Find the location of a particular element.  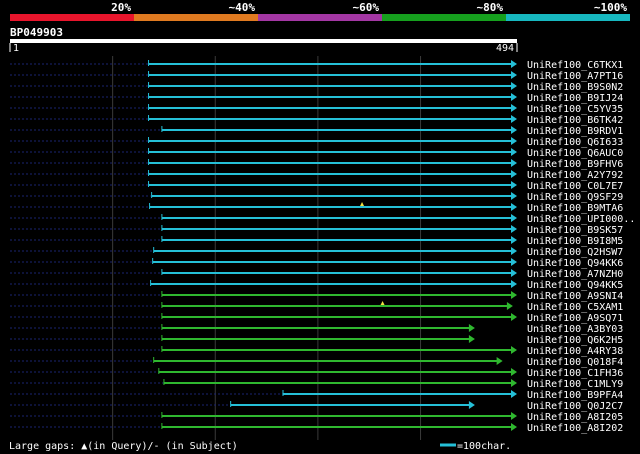

hit-label: UniRef100_A3BY03 is located at coordinates (575, 329).